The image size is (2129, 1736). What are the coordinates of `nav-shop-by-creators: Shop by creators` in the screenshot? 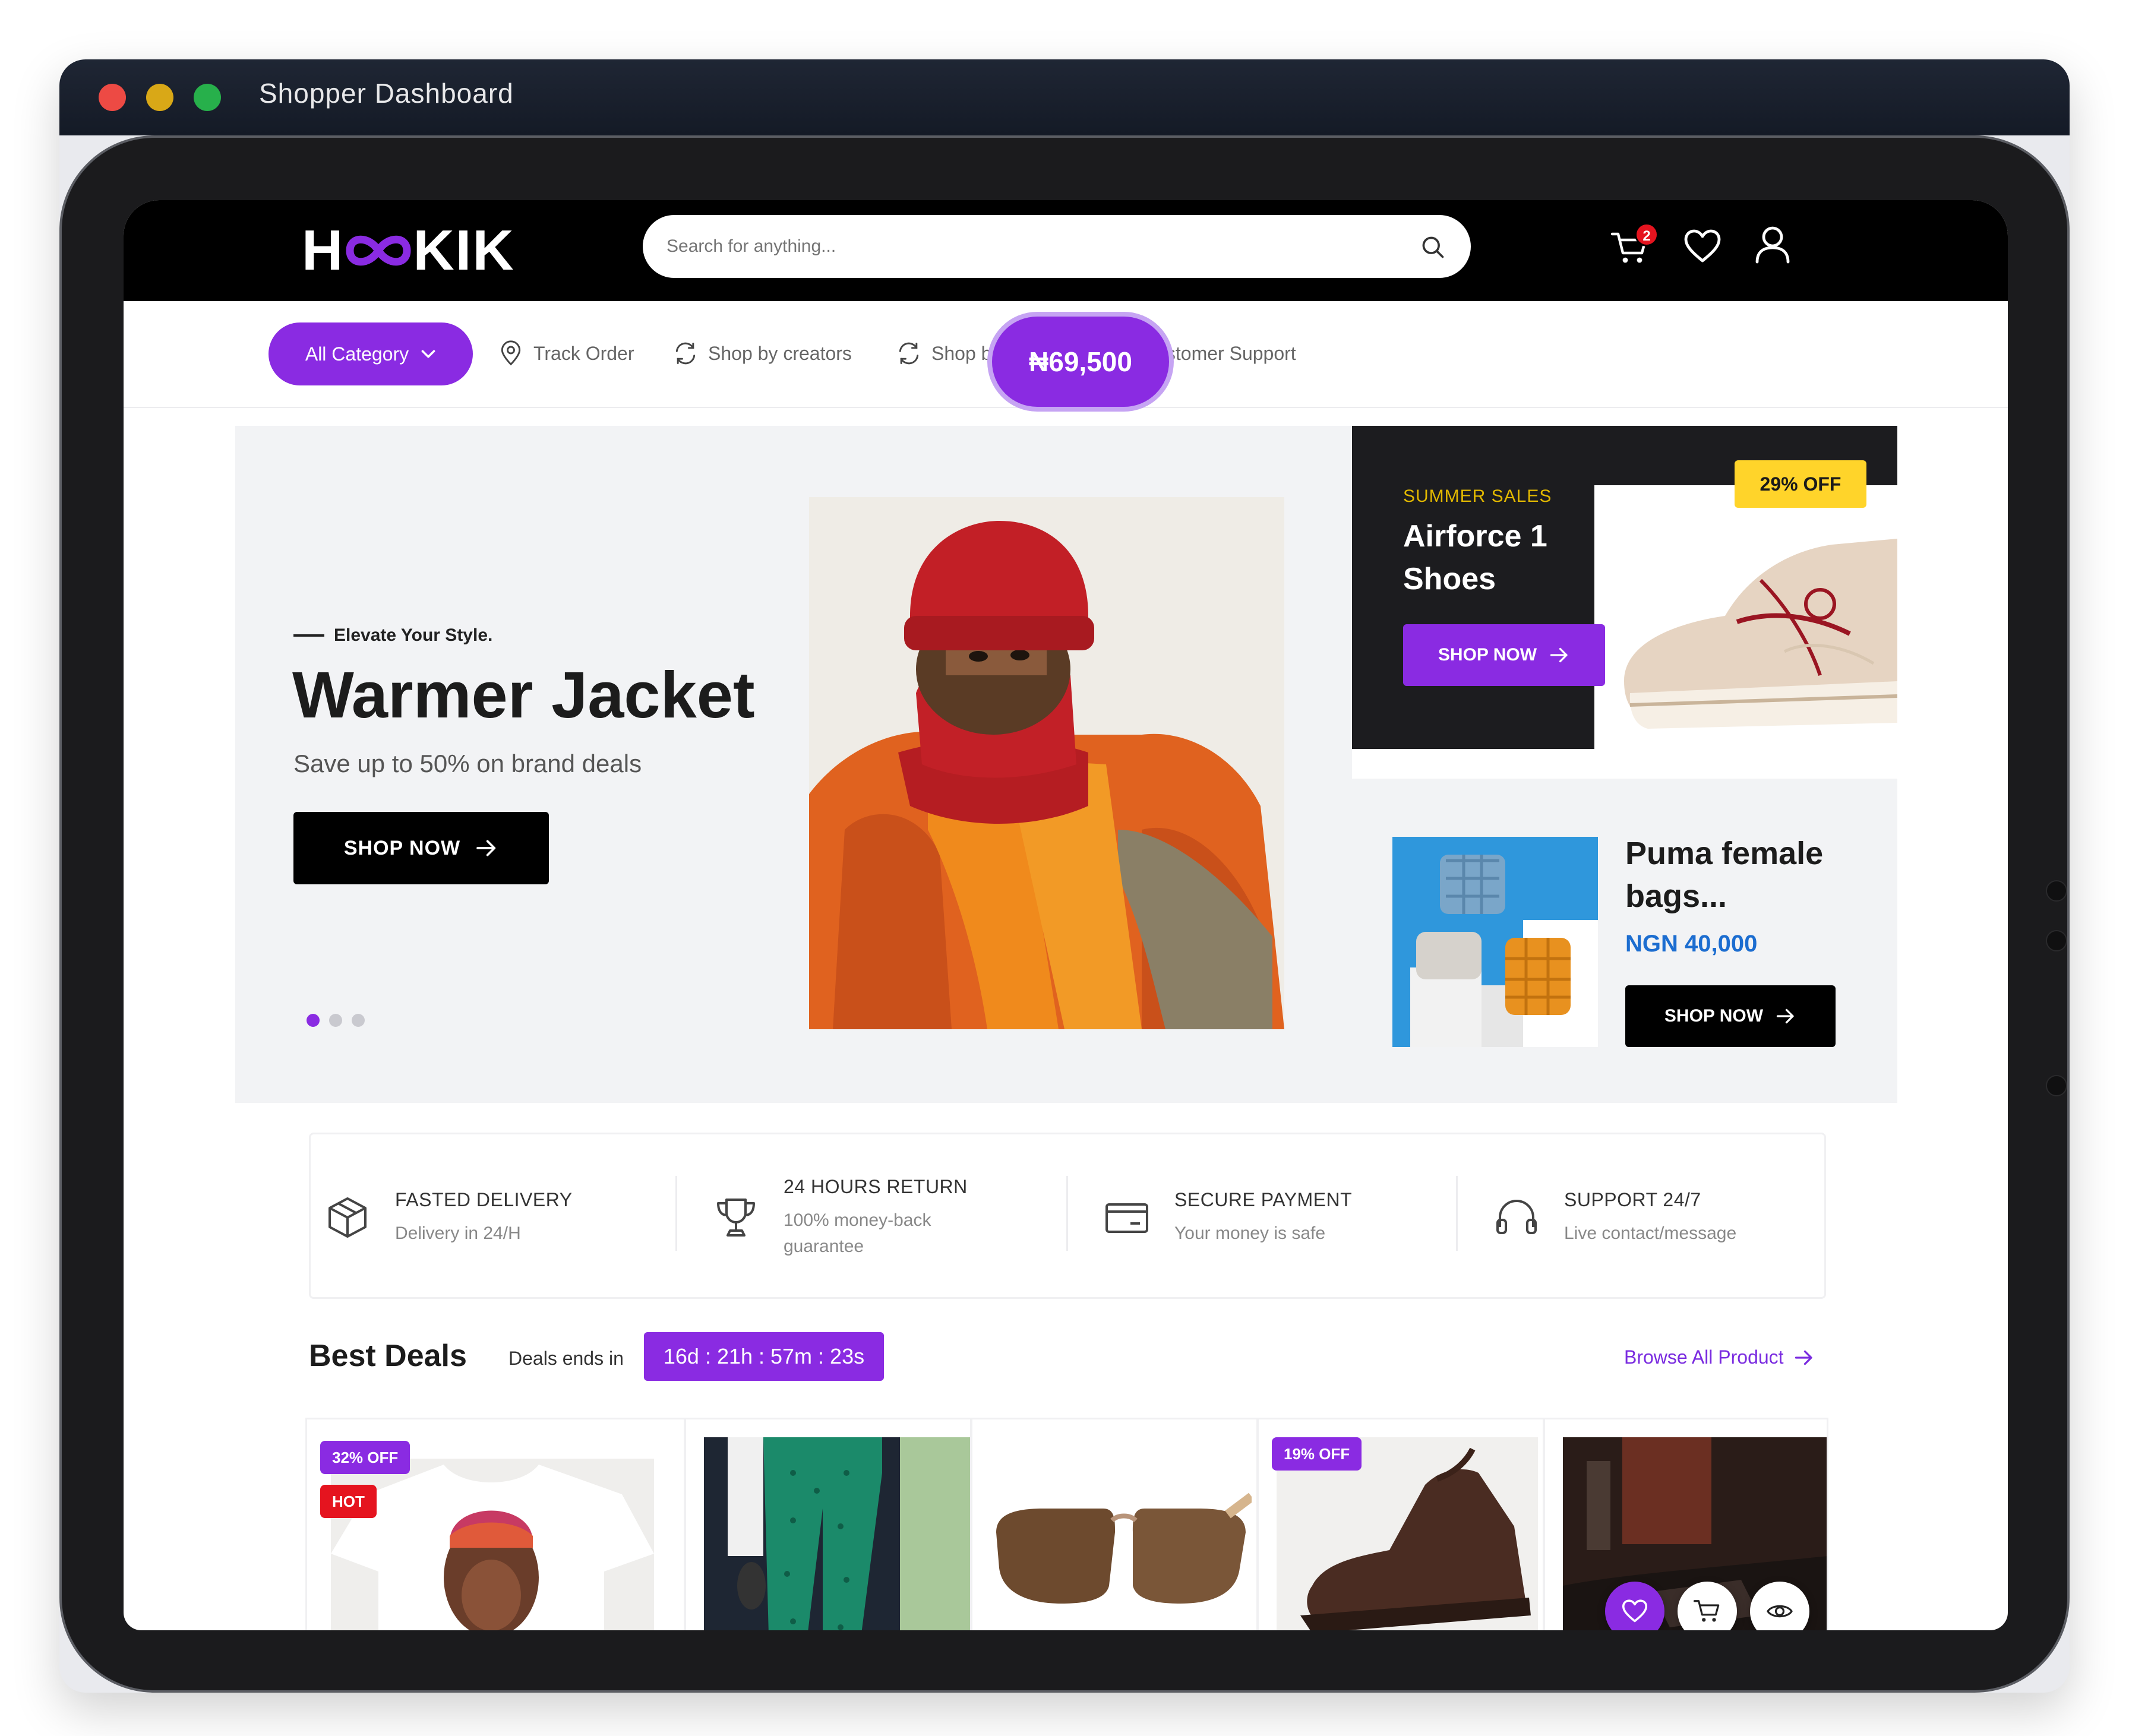 It's located at (762, 353).